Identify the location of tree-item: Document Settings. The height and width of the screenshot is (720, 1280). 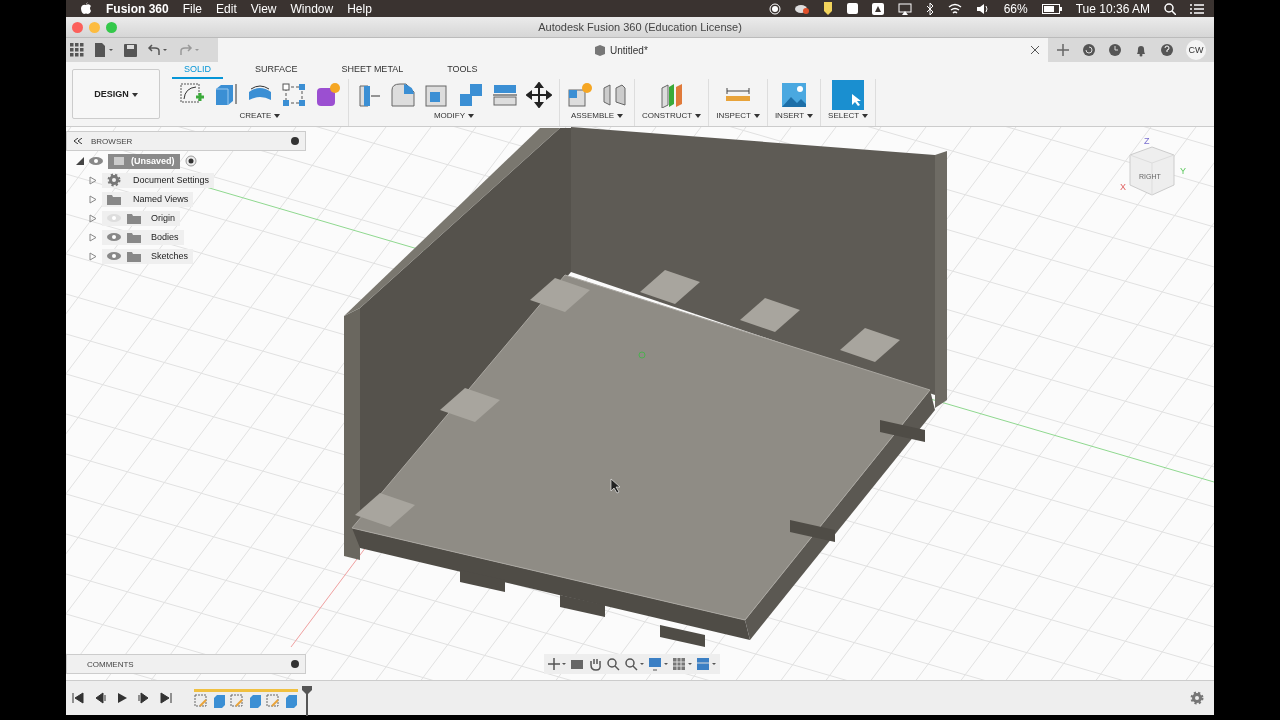
(158, 180).